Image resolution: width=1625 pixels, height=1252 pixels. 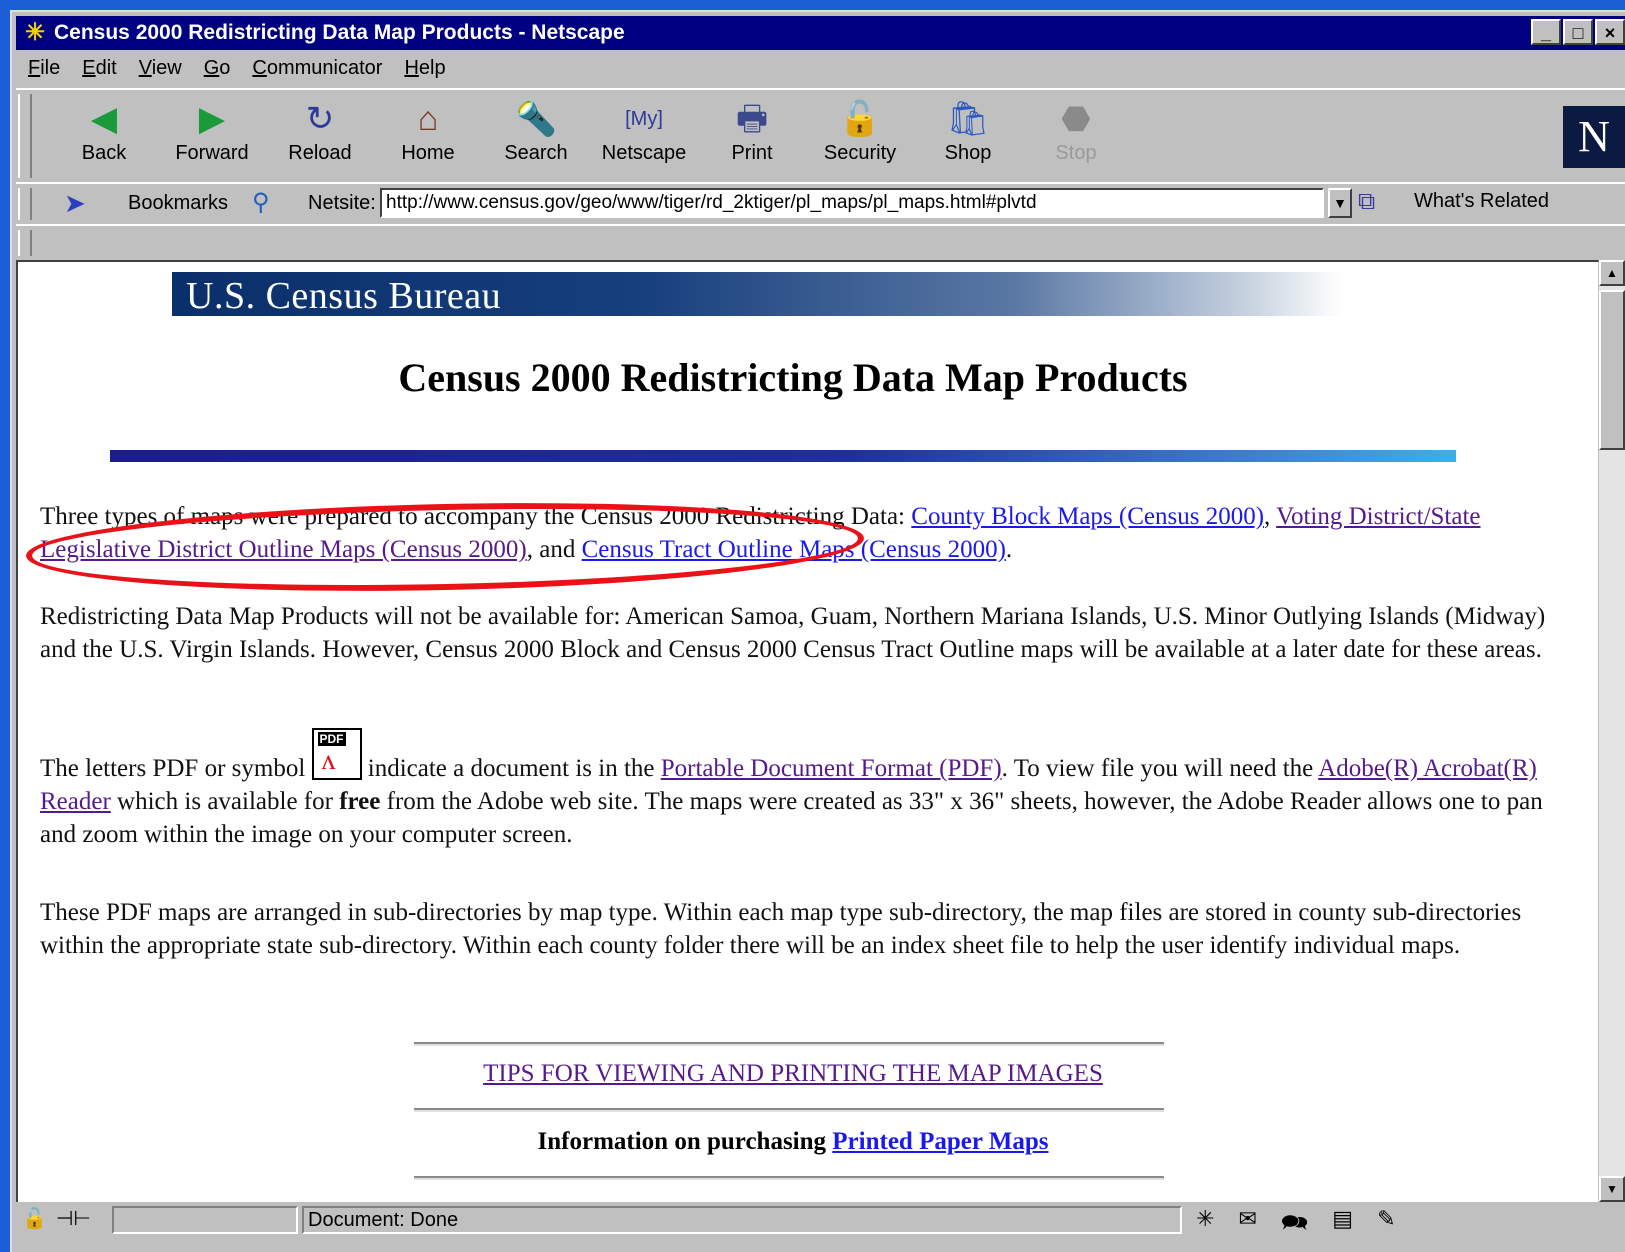 I want to click on bookmarks-button: Bookmarks, so click(x=178, y=203).